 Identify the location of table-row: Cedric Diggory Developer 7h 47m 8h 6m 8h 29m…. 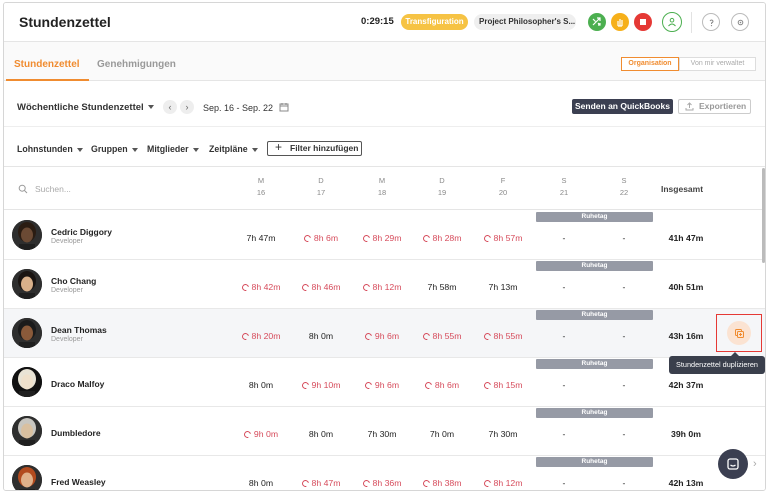
(384, 235).